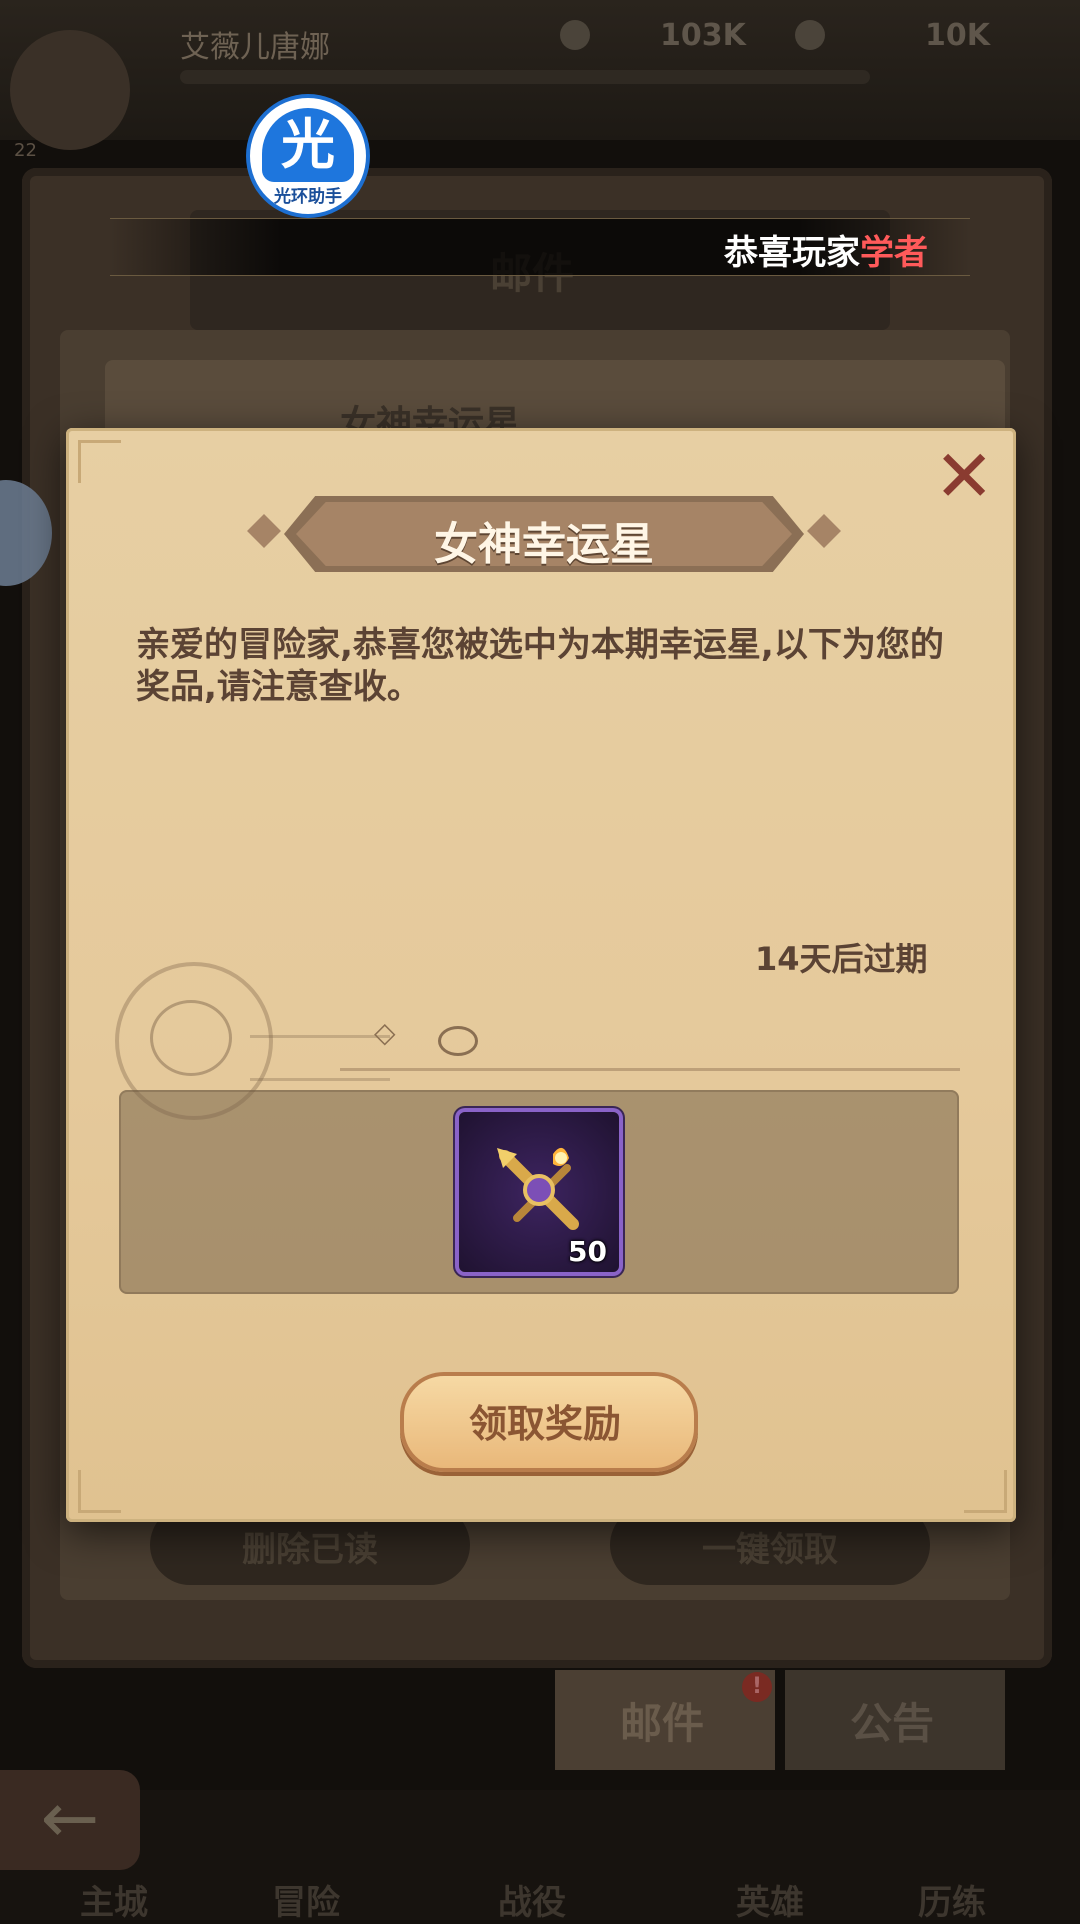  I want to click on postmark-wave-lines, so click(320, 1058).